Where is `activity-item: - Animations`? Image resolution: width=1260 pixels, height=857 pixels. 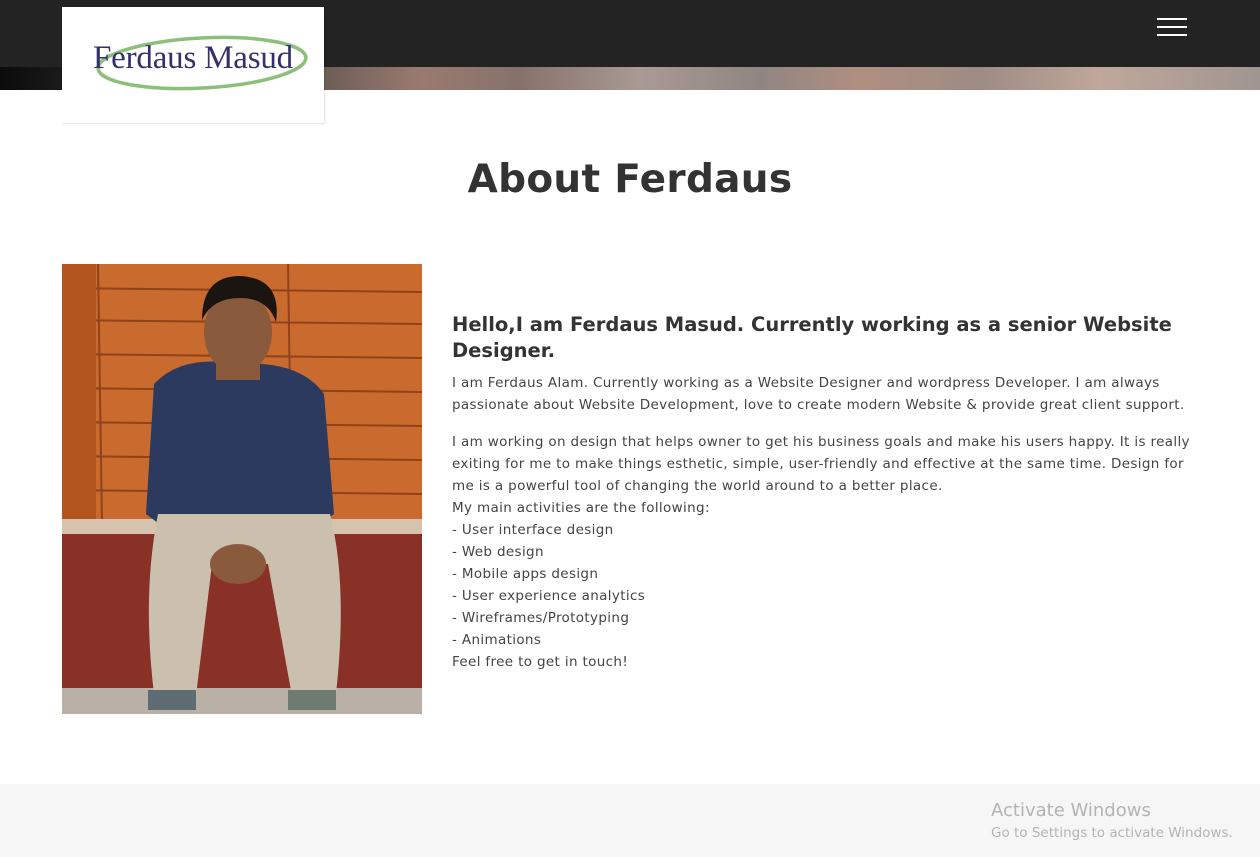 activity-item: - Animations is located at coordinates (497, 640).